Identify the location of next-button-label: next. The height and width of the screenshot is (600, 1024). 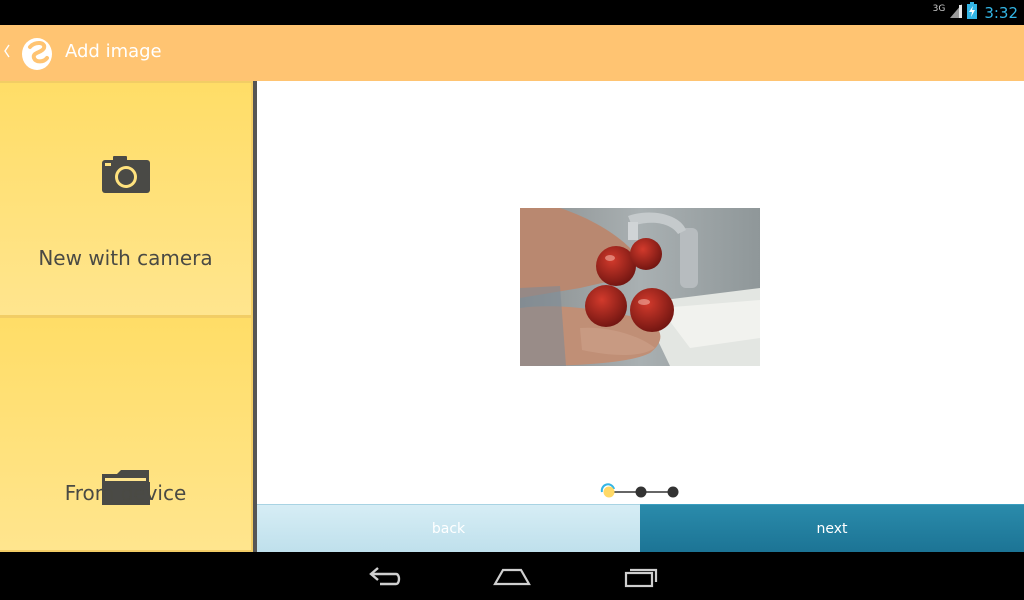
(832, 528).